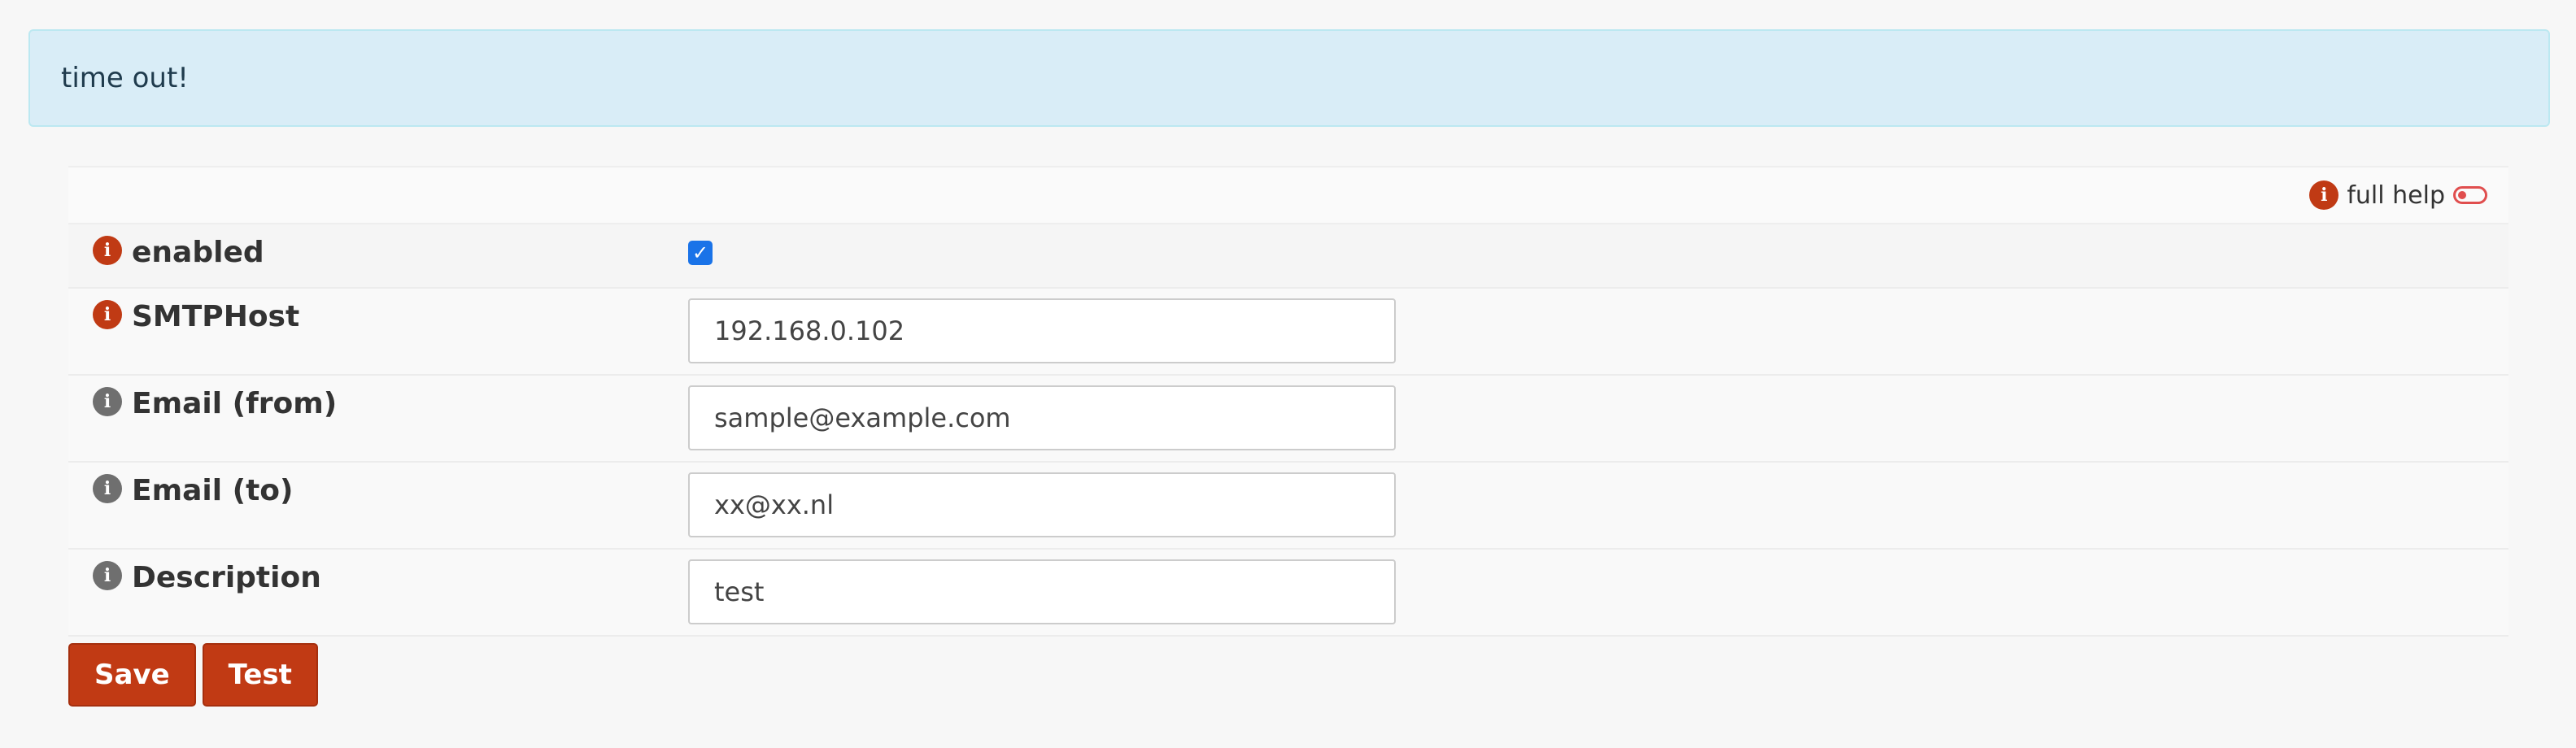 This screenshot has width=2576, height=748. What do you see at coordinates (1288, 675) in the screenshot?
I see `form-actions: Save Test` at bounding box center [1288, 675].